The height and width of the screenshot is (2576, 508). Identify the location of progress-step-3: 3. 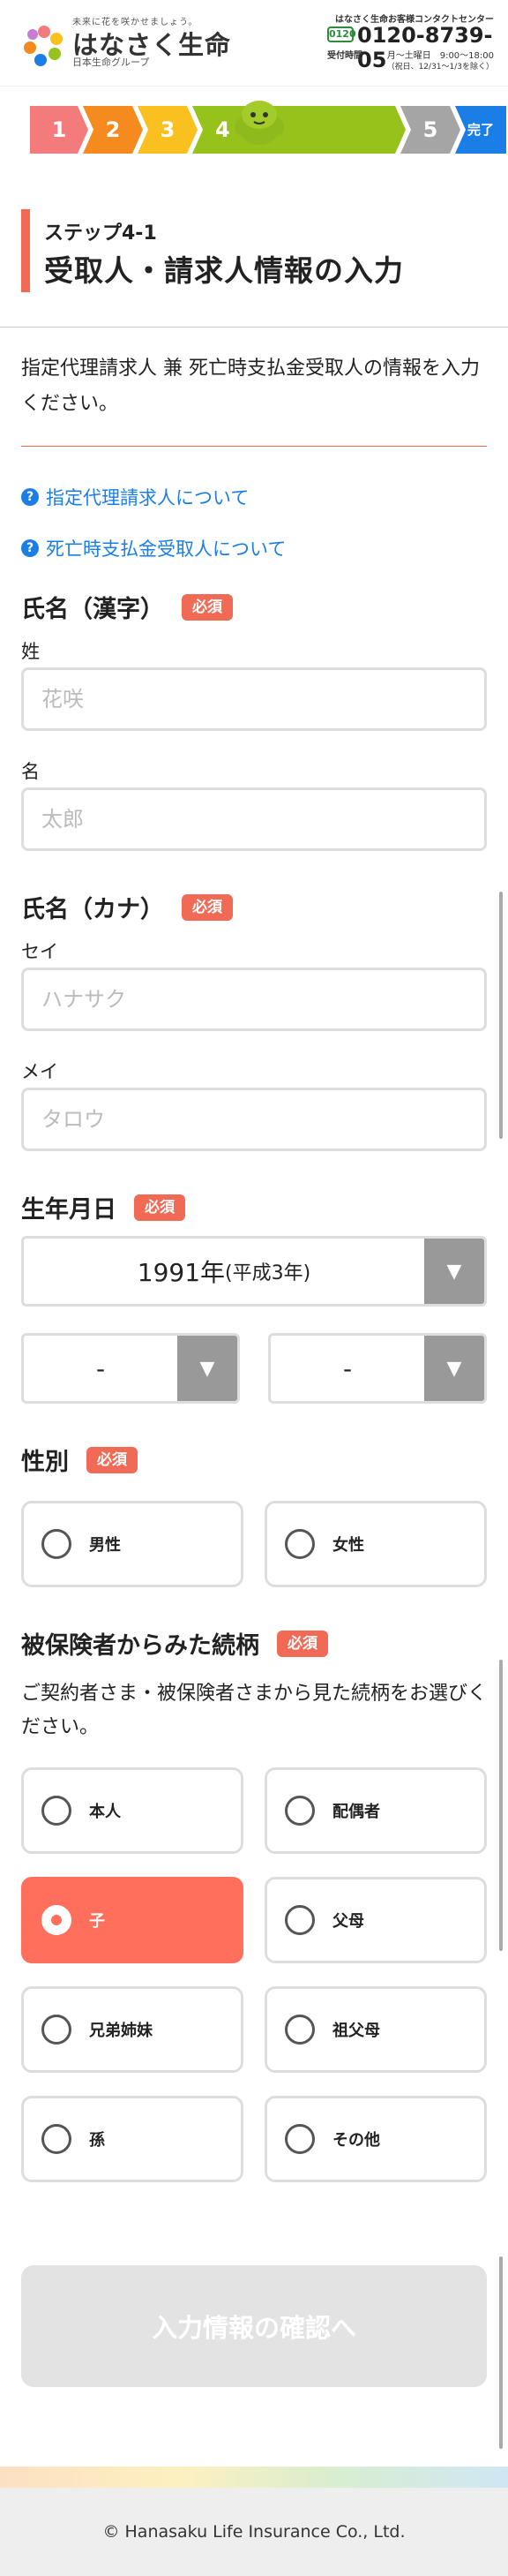
(168, 130).